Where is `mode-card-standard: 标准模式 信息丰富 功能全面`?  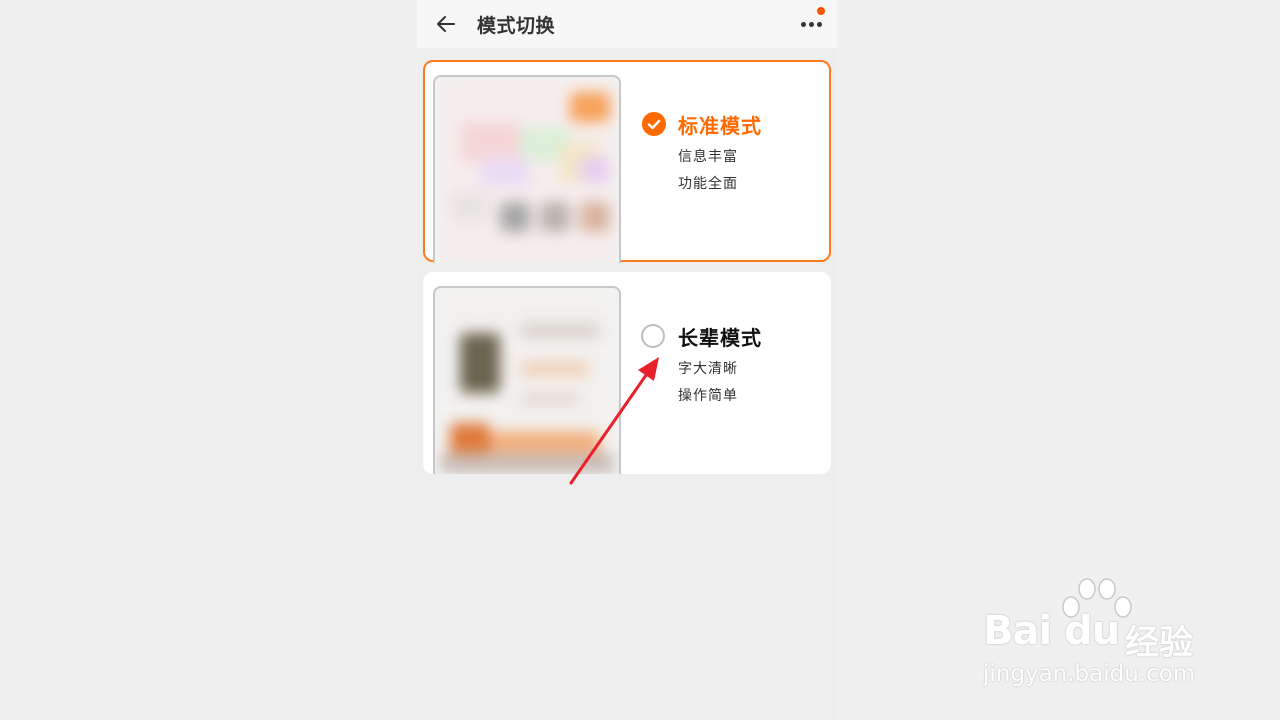 mode-card-standard: 标准模式 信息丰富 功能全面 is located at coordinates (627, 161).